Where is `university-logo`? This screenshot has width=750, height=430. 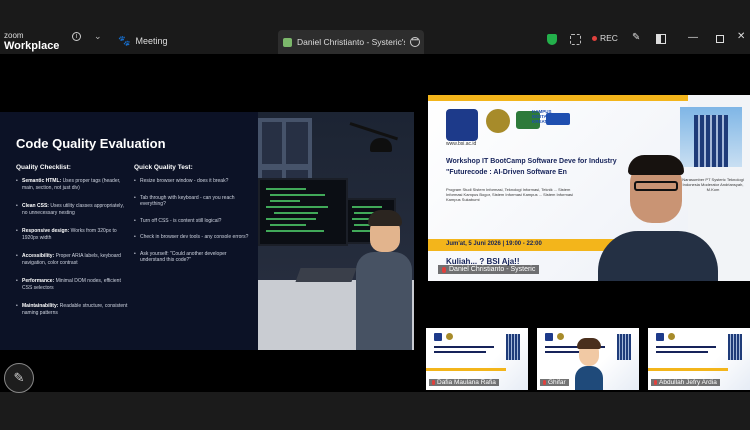 university-logo is located at coordinates (462, 125).